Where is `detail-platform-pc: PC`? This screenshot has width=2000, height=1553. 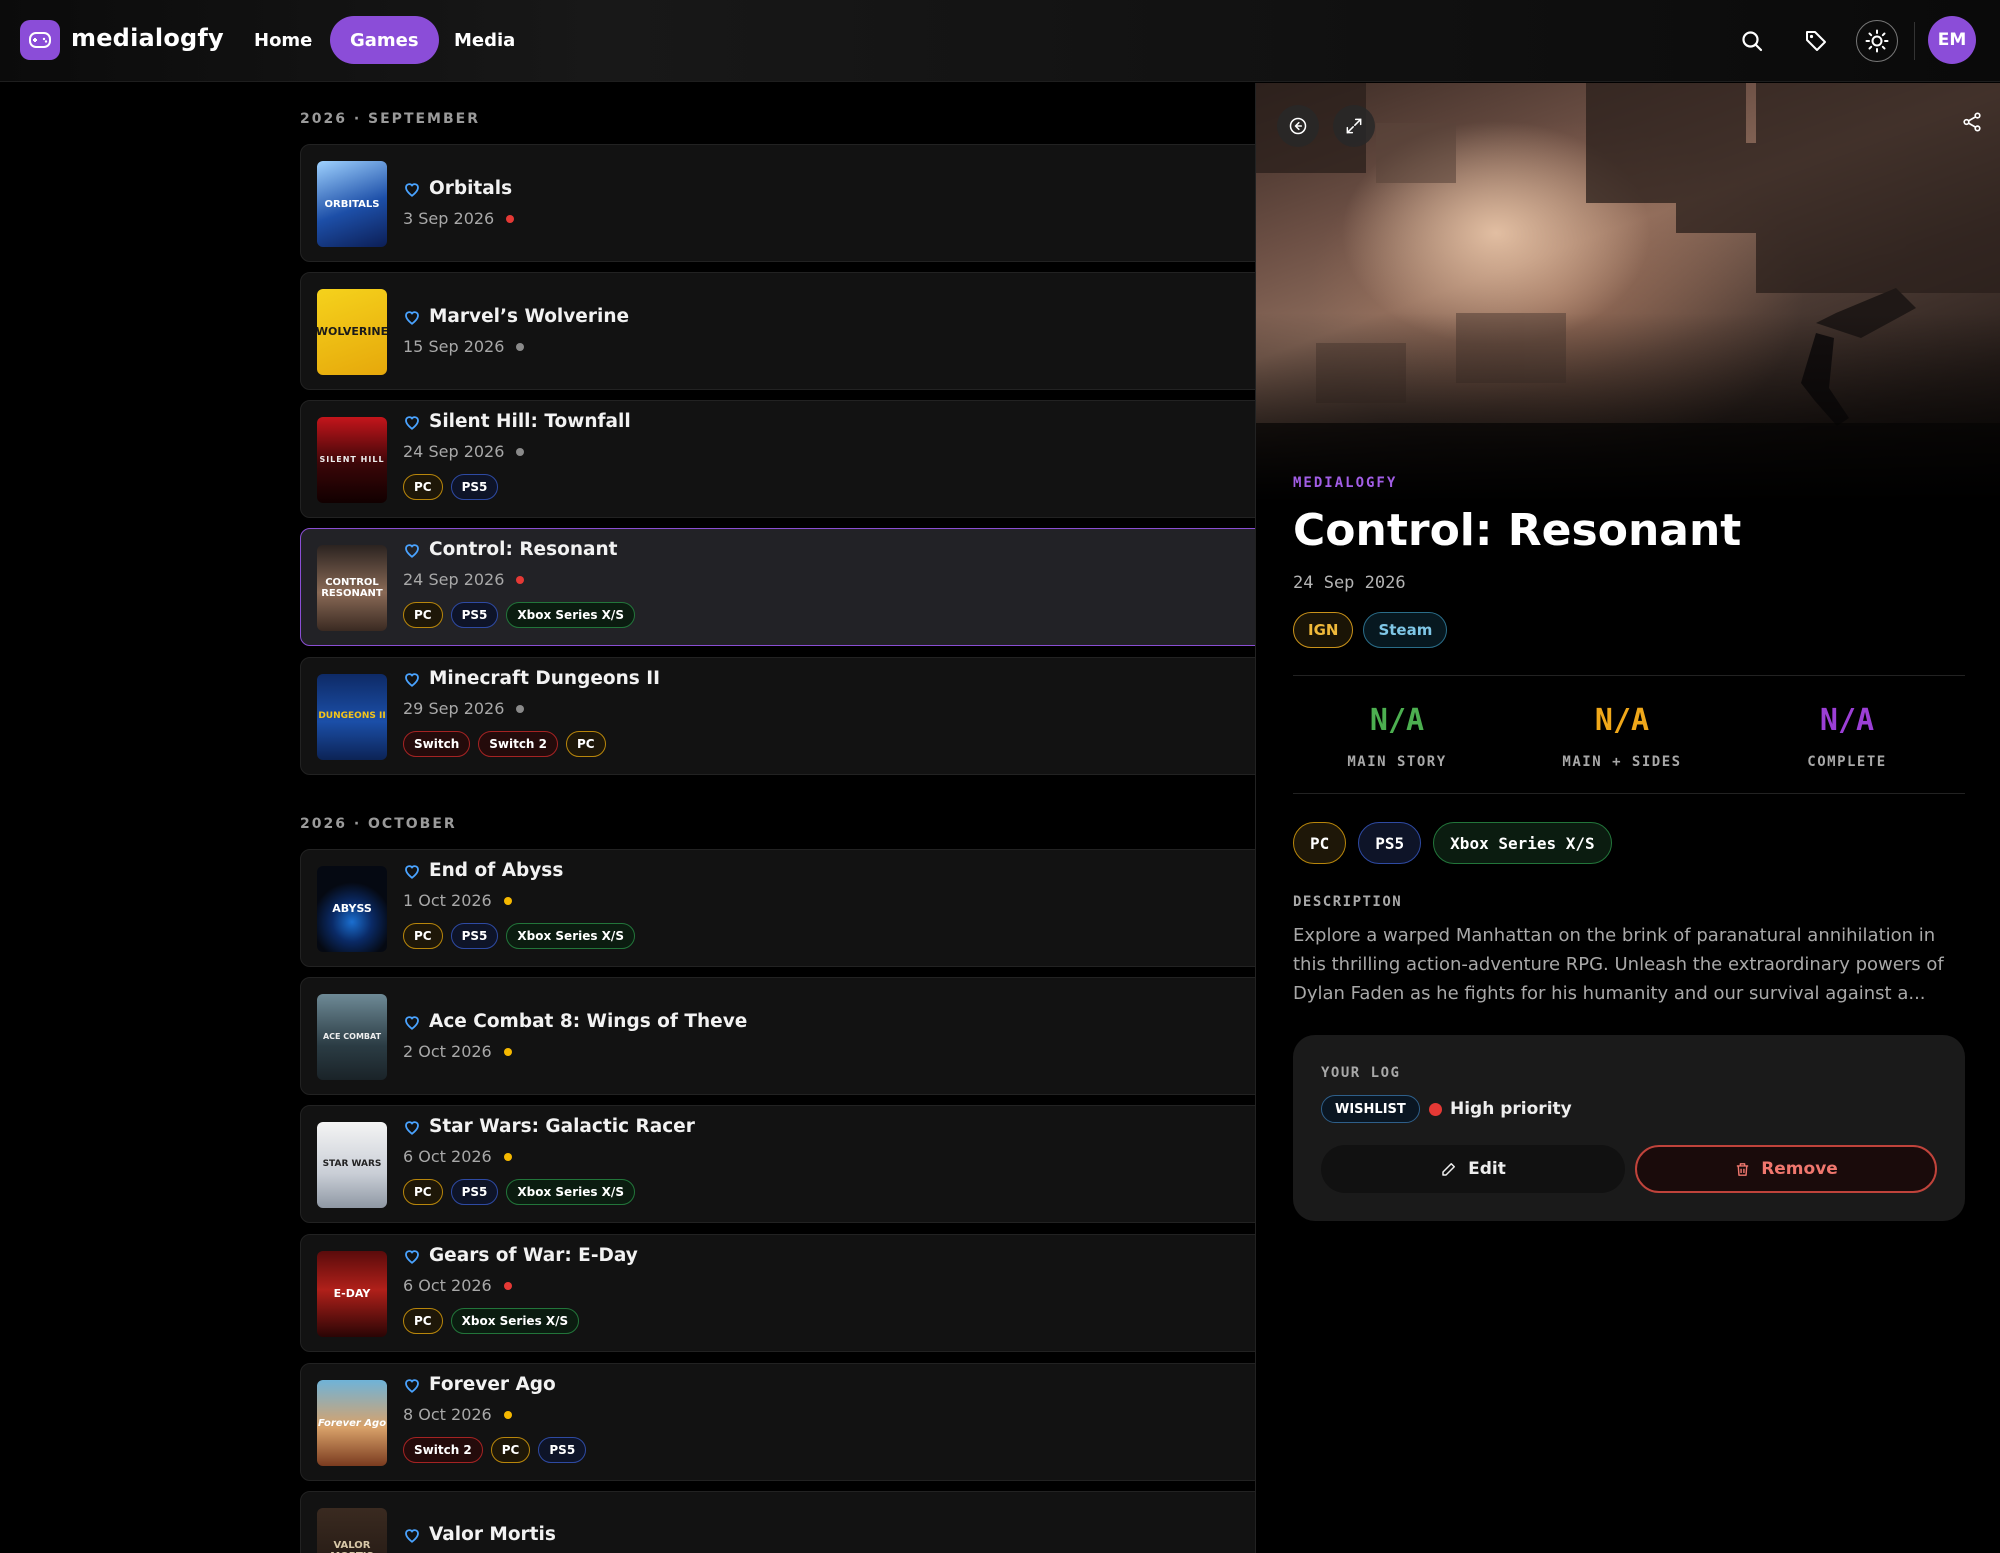 detail-platform-pc: PC is located at coordinates (1320, 843).